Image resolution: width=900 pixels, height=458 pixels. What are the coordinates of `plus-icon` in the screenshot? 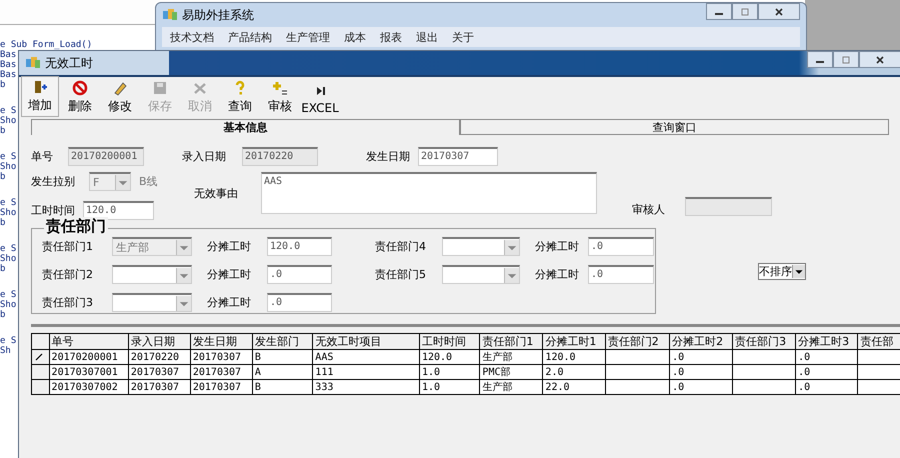 It's located at (280, 88).